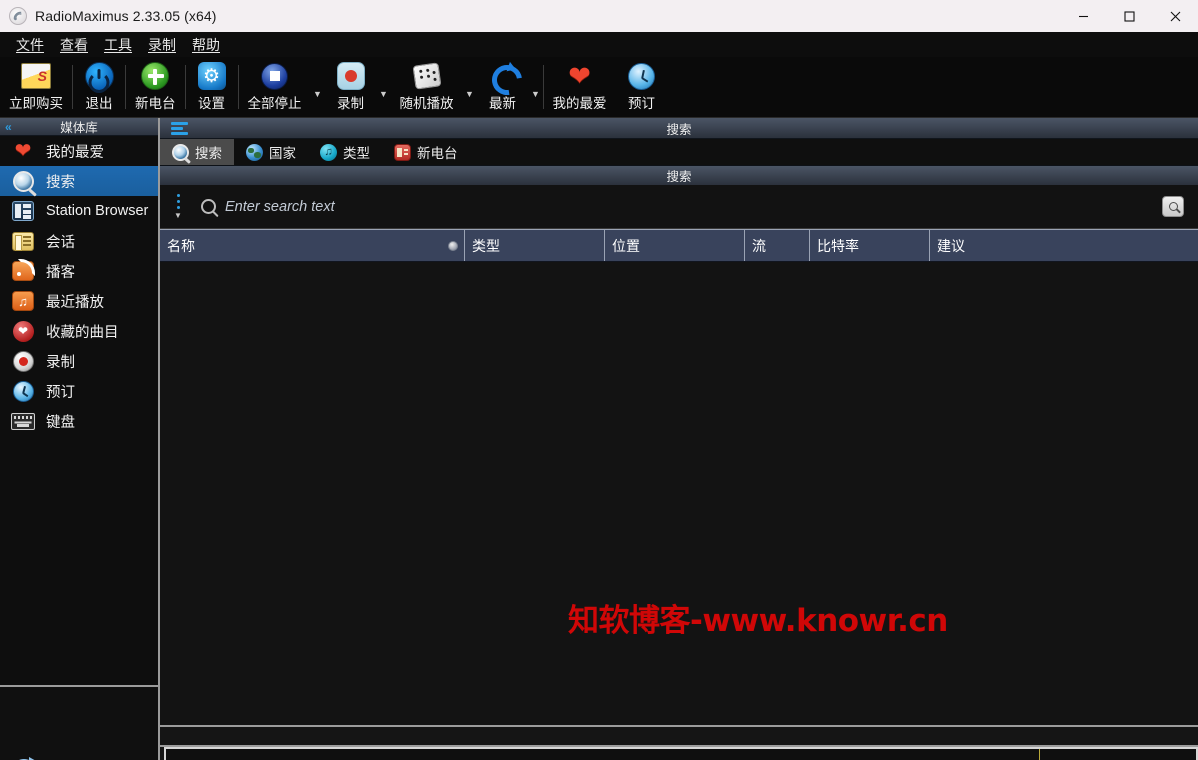 The height and width of the screenshot is (760, 1198). What do you see at coordinates (642, 87) in the screenshot?
I see `toolbar-schedule: 预订` at bounding box center [642, 87].